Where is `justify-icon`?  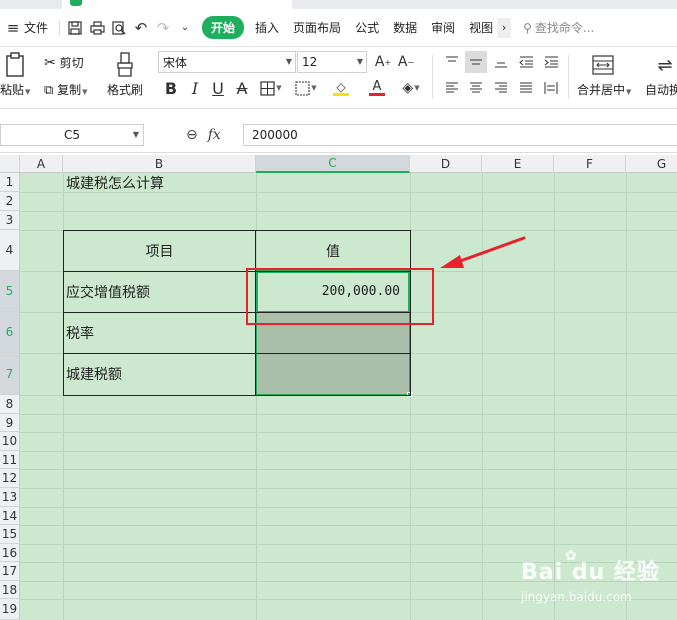 justify-icon is located at coordinates (526, 88).